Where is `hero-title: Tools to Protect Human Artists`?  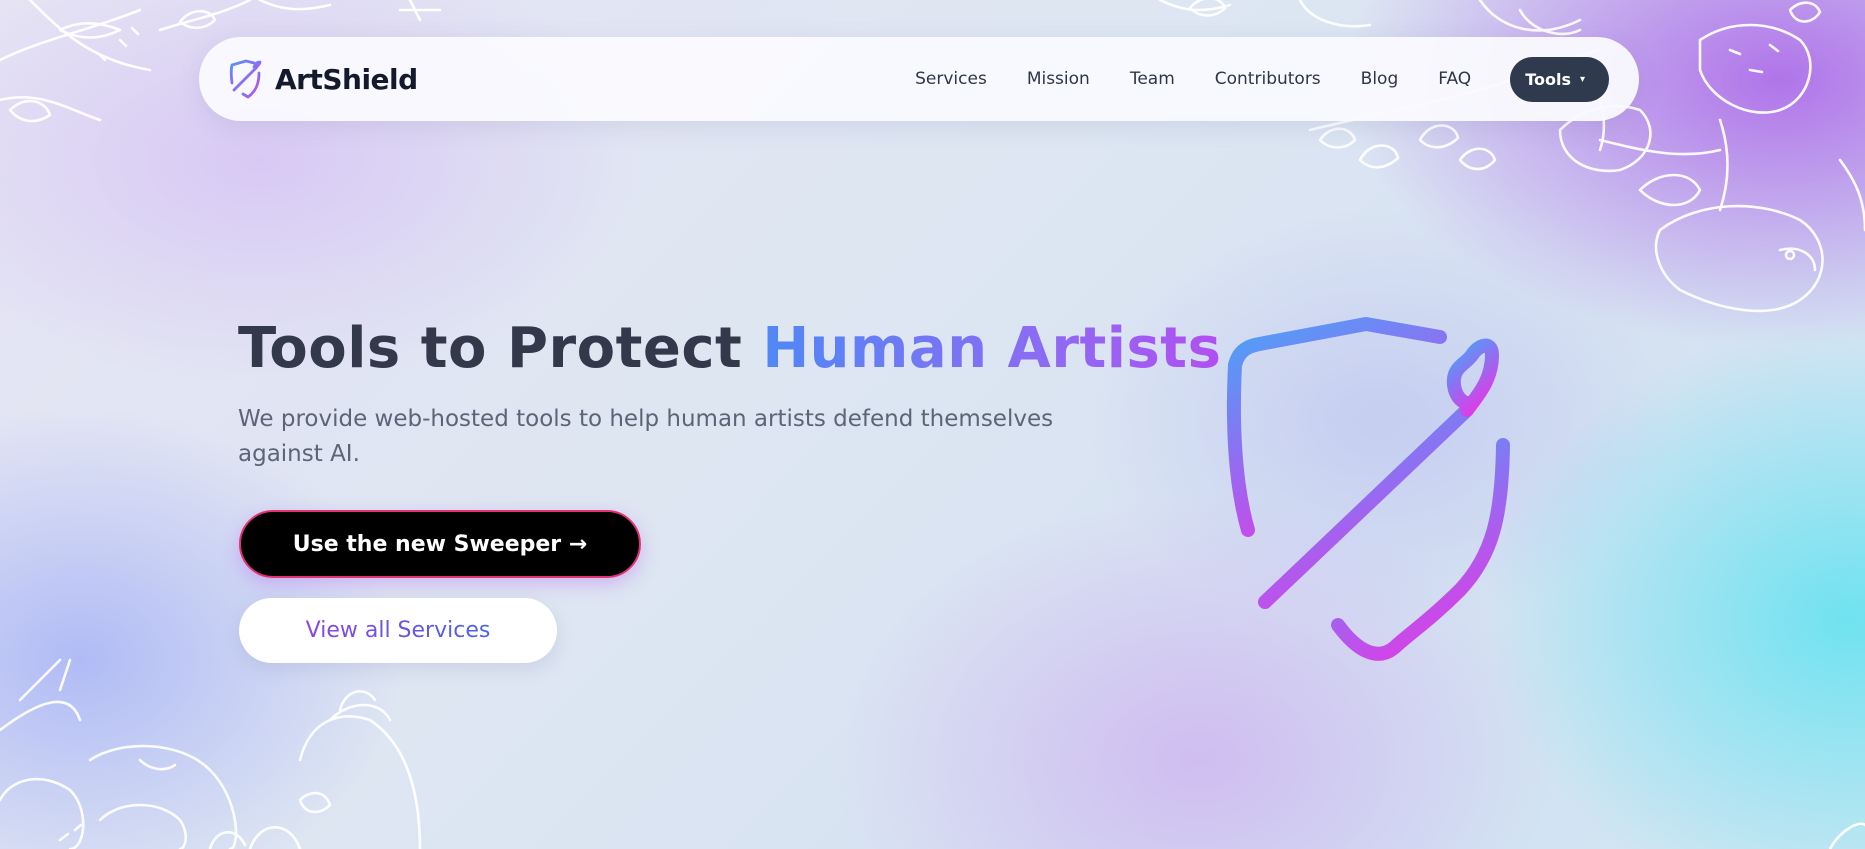
hero-title: Tools to Protect Human Artists is located at coordinates (729, 348).